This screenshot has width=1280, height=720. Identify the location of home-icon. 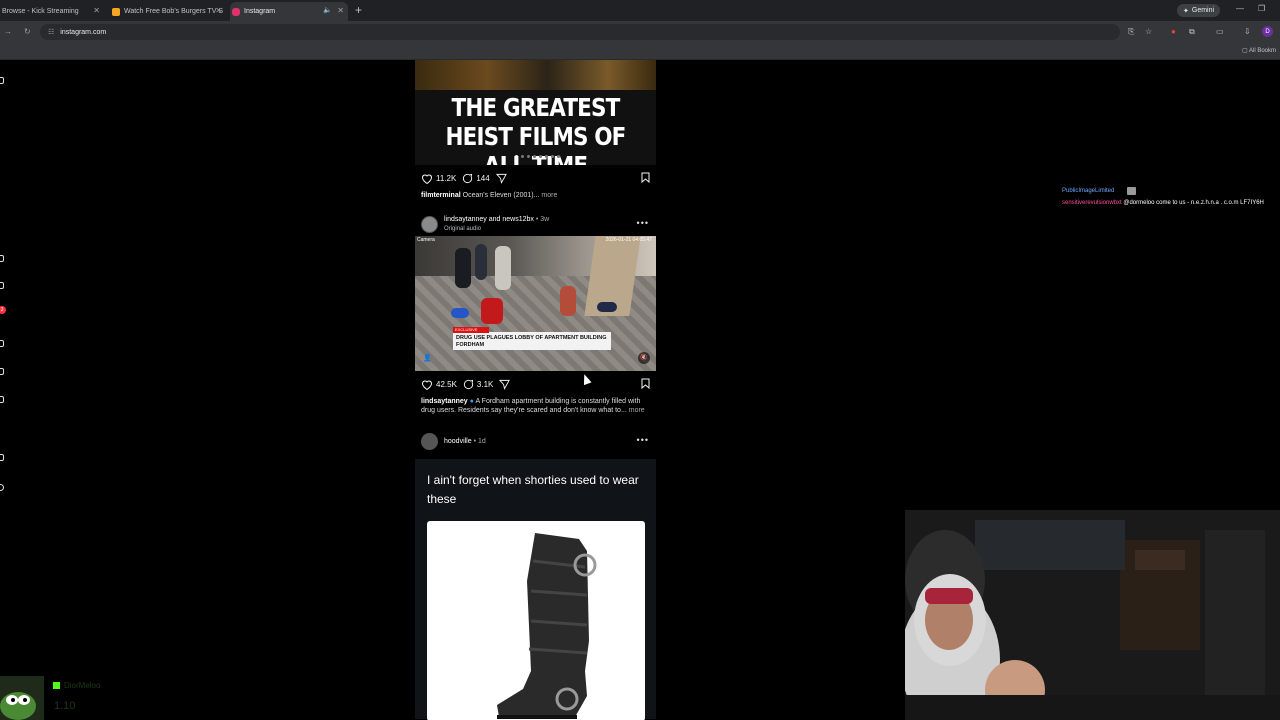
(2, 258).